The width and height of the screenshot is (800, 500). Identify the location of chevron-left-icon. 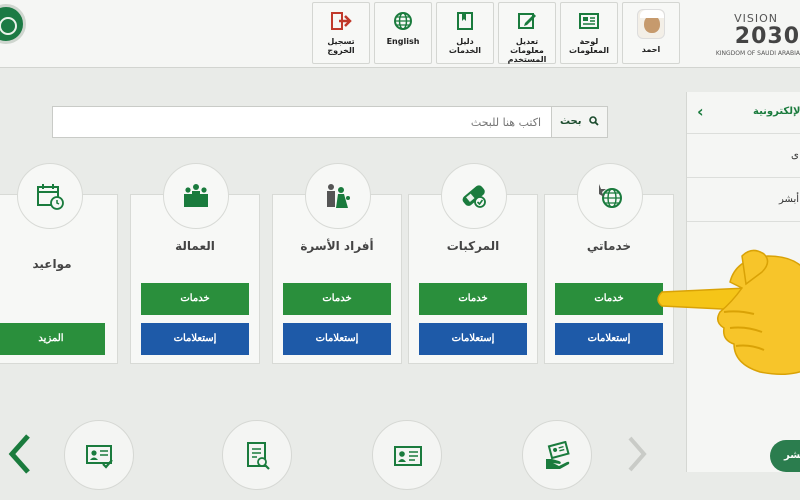
(19, 454).